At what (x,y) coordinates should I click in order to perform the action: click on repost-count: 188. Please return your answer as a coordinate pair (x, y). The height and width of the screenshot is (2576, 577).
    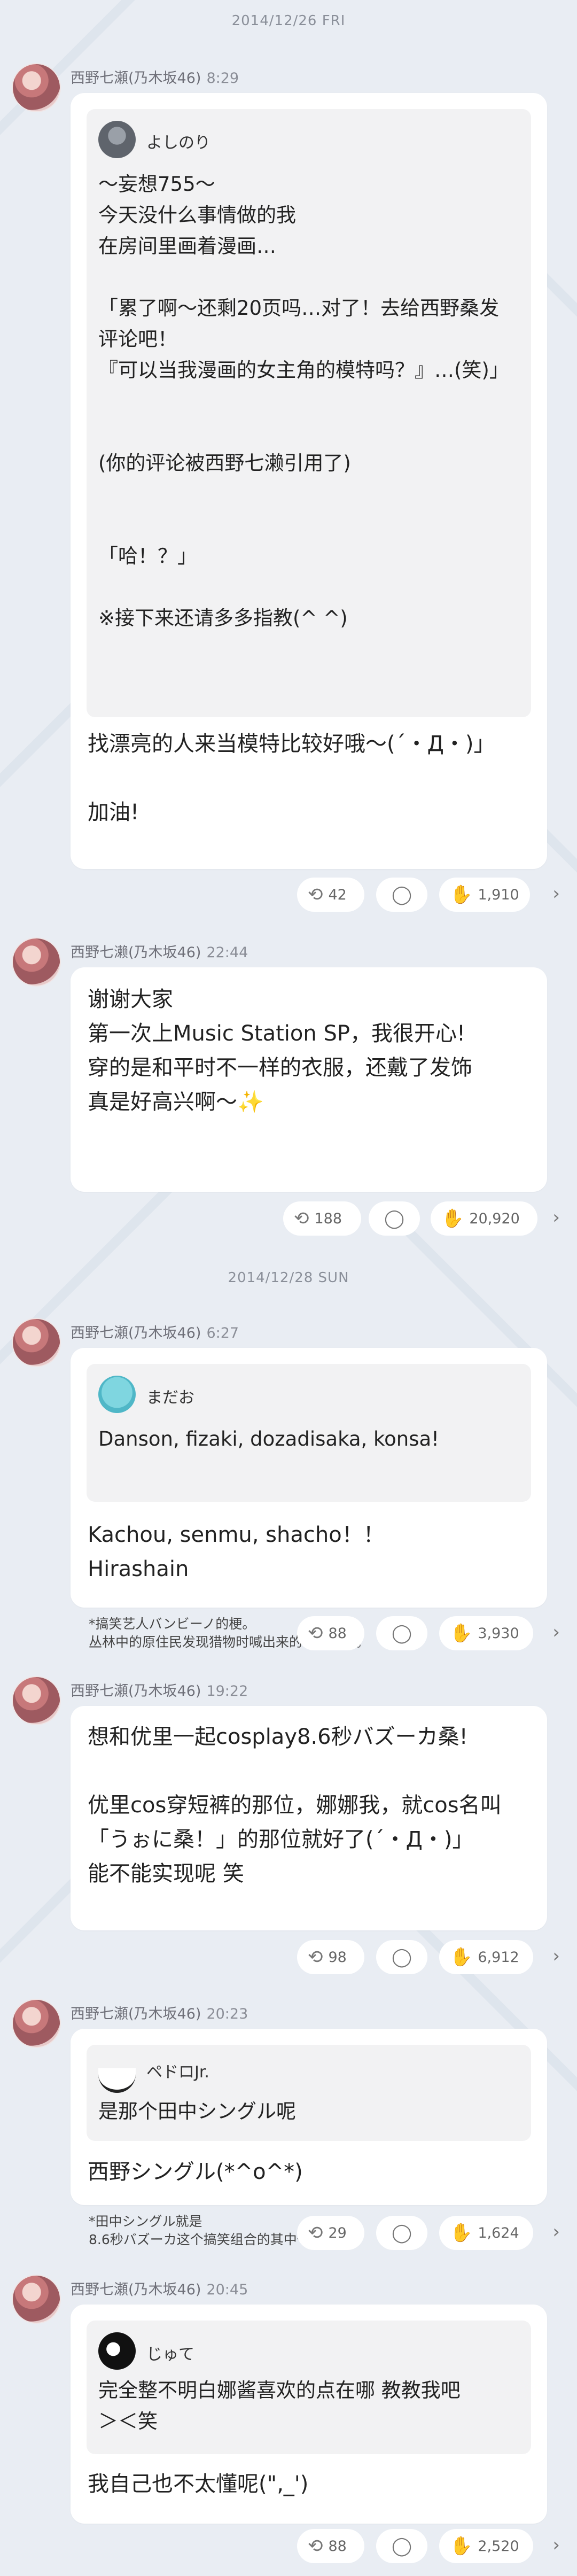
    Looking at the image, I should click on (328, 1218).